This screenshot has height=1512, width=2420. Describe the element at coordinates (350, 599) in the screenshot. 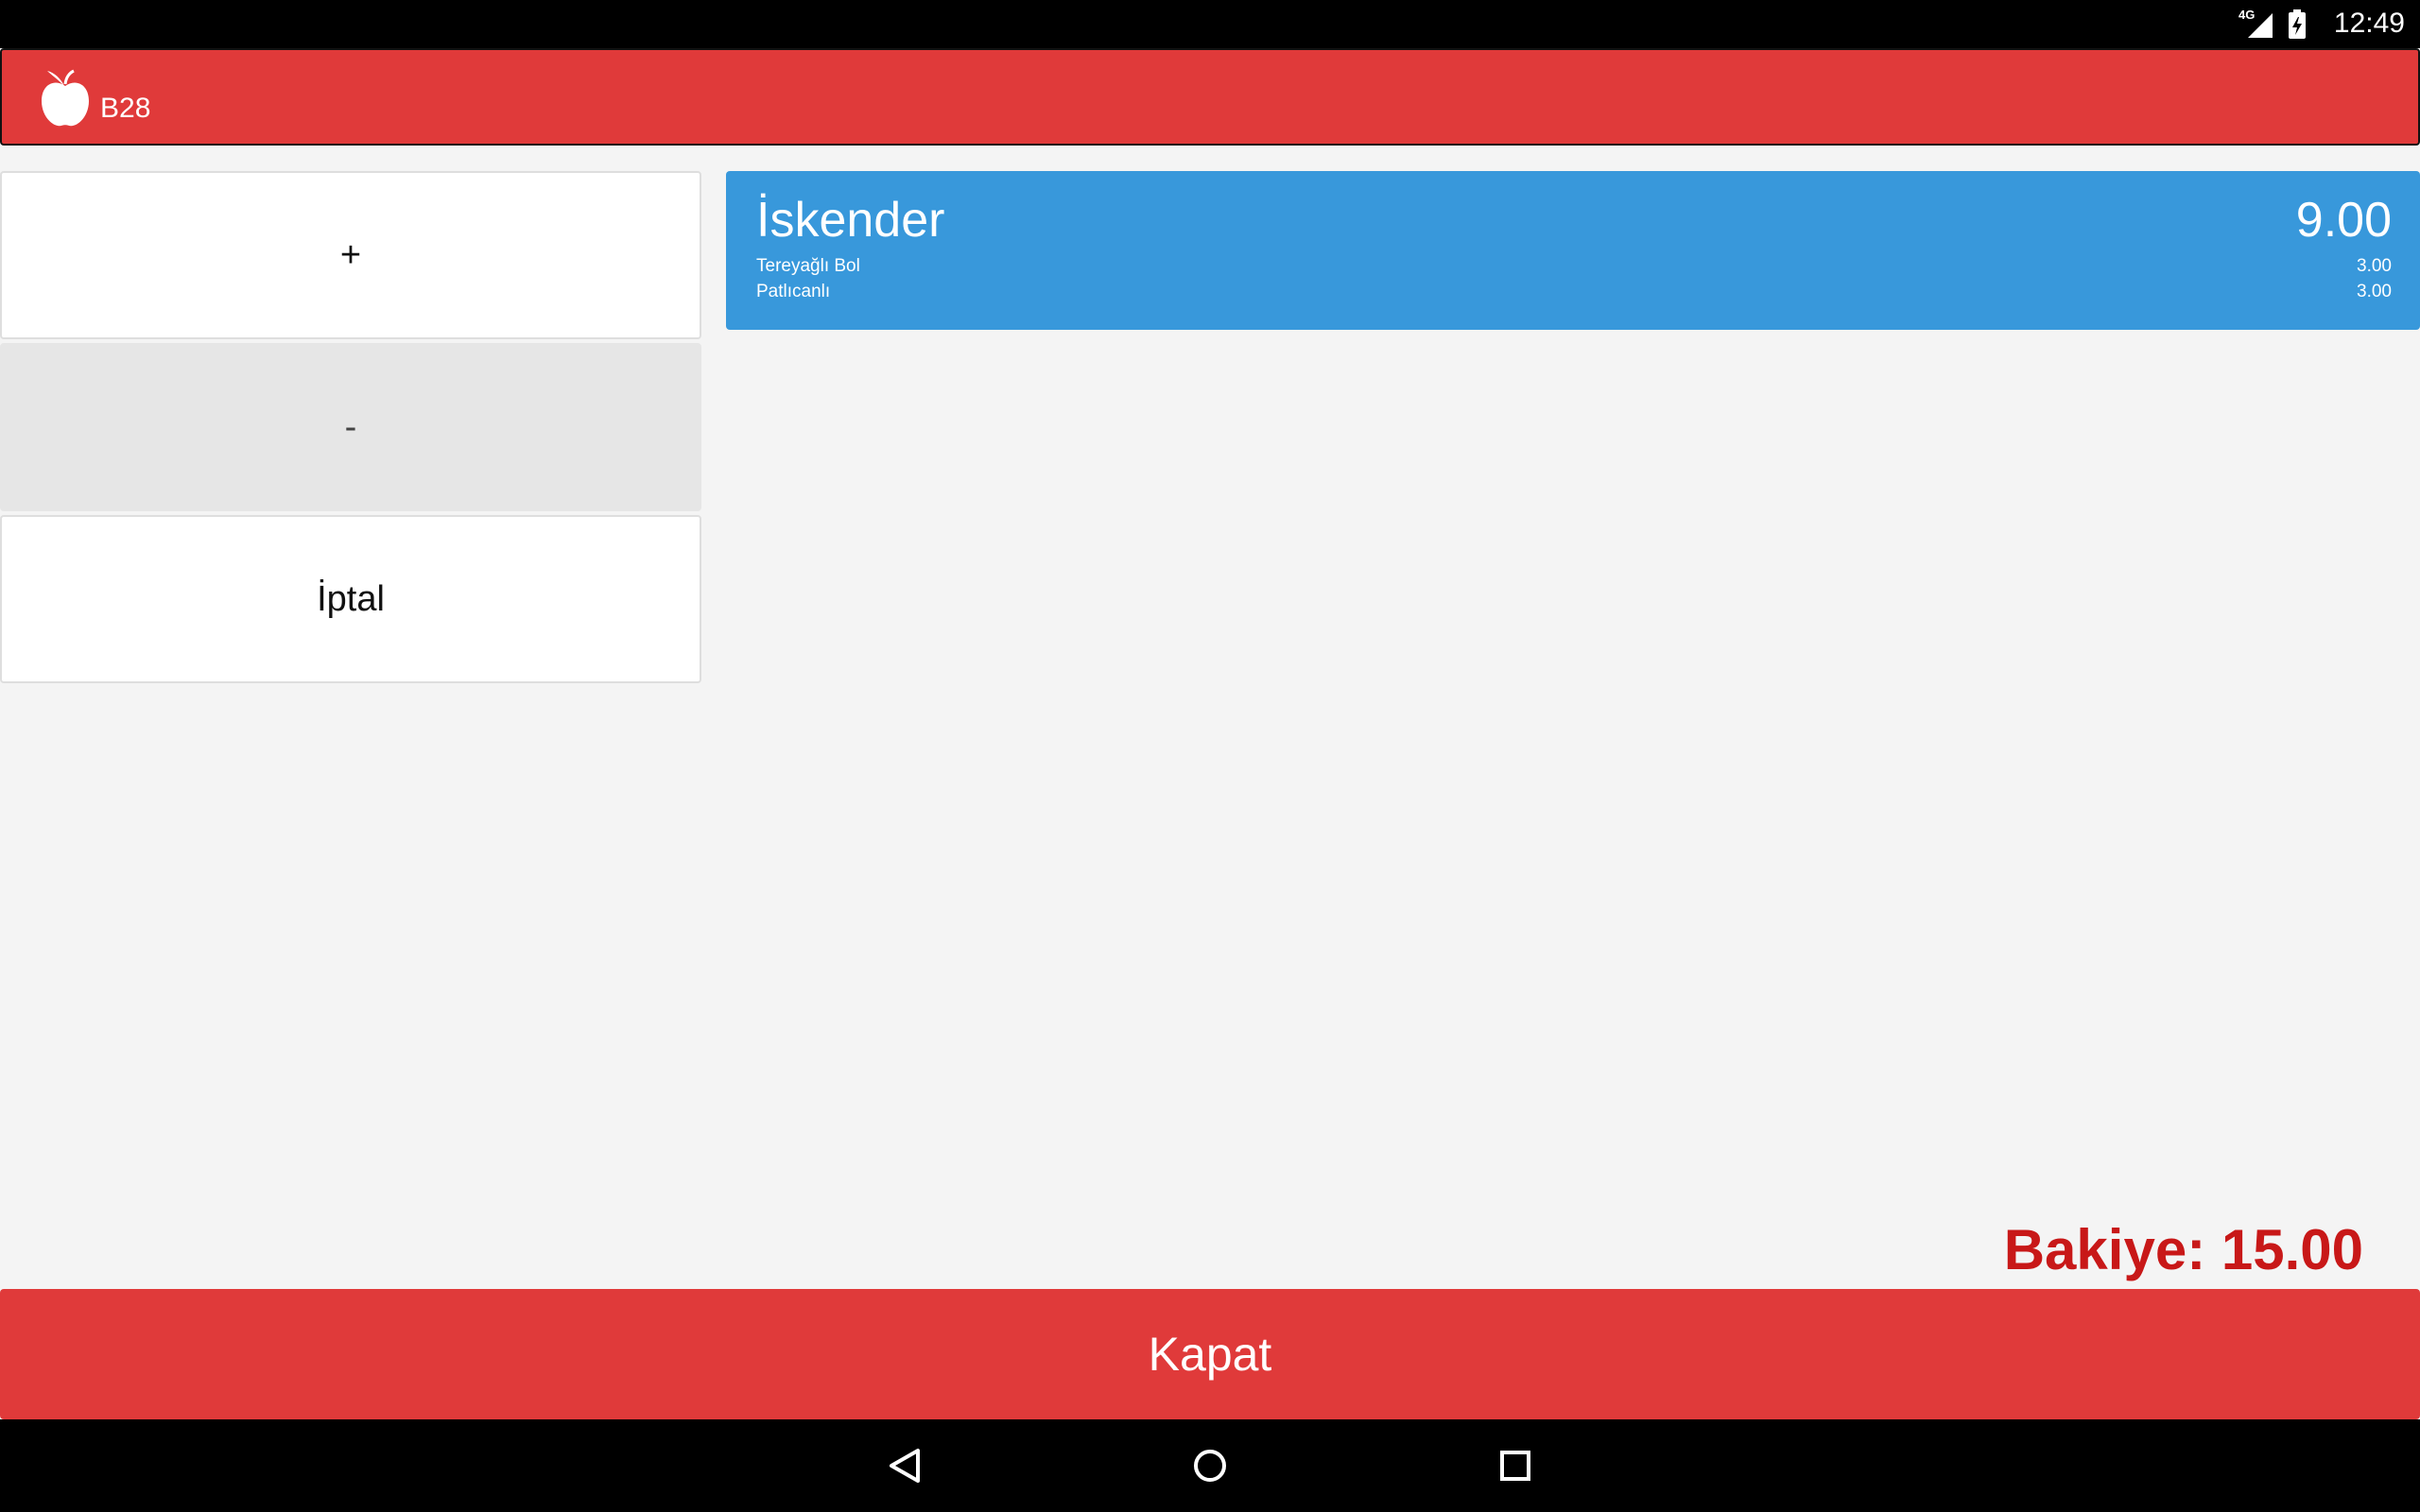

I see `cancel-button: İptal` at that location.